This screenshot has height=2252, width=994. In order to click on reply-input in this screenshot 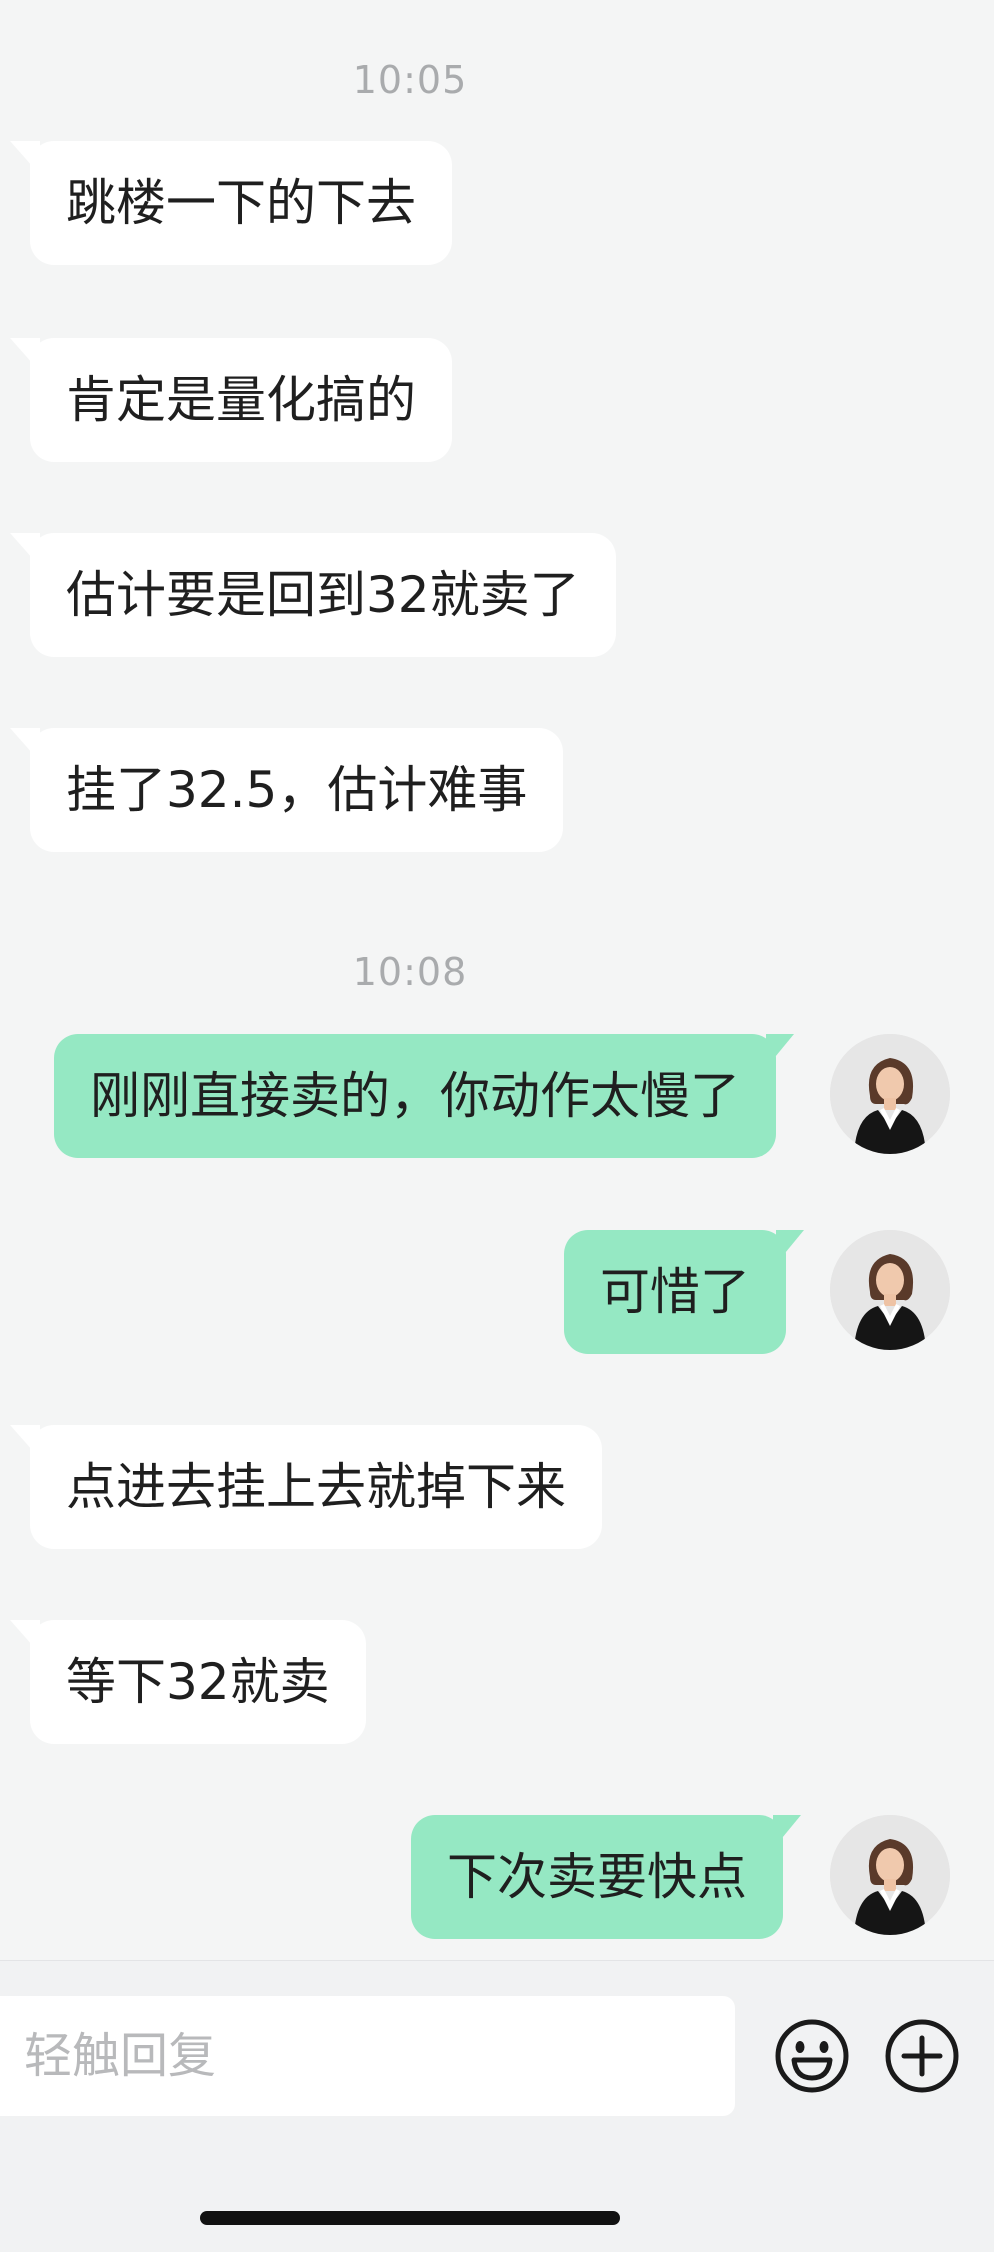, I will do `click(367, 2056)`.